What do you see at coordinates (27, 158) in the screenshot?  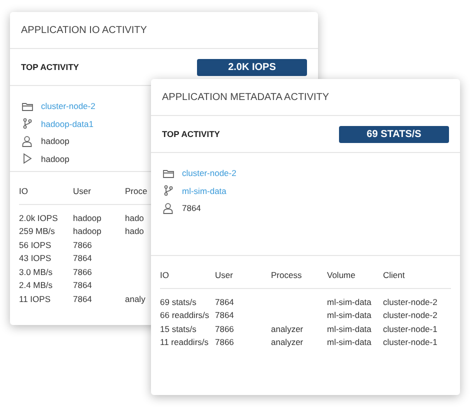 I see `play-icon` at bounding box center [27, 158].